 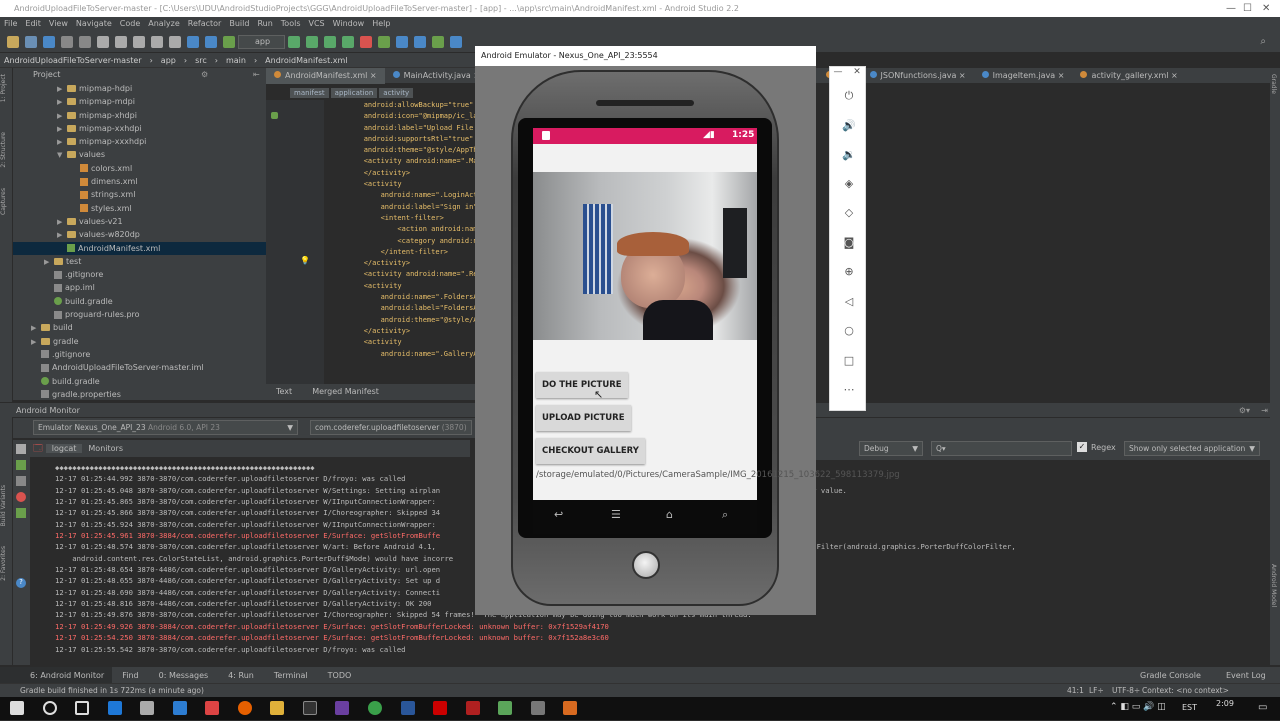 I want to click on system-info-icon, so click(x=21, y=481).